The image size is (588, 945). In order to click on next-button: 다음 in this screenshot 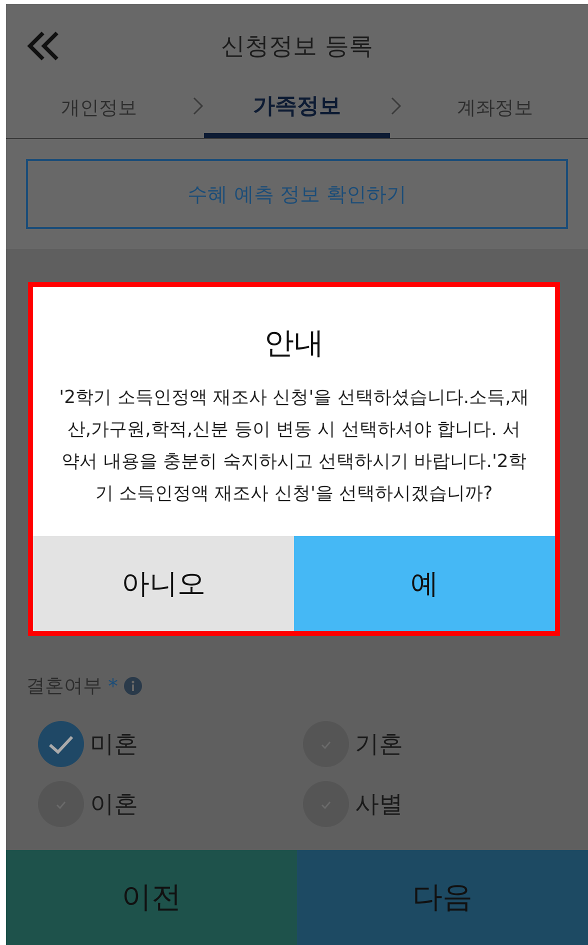, I will do `click(442, 897)`.